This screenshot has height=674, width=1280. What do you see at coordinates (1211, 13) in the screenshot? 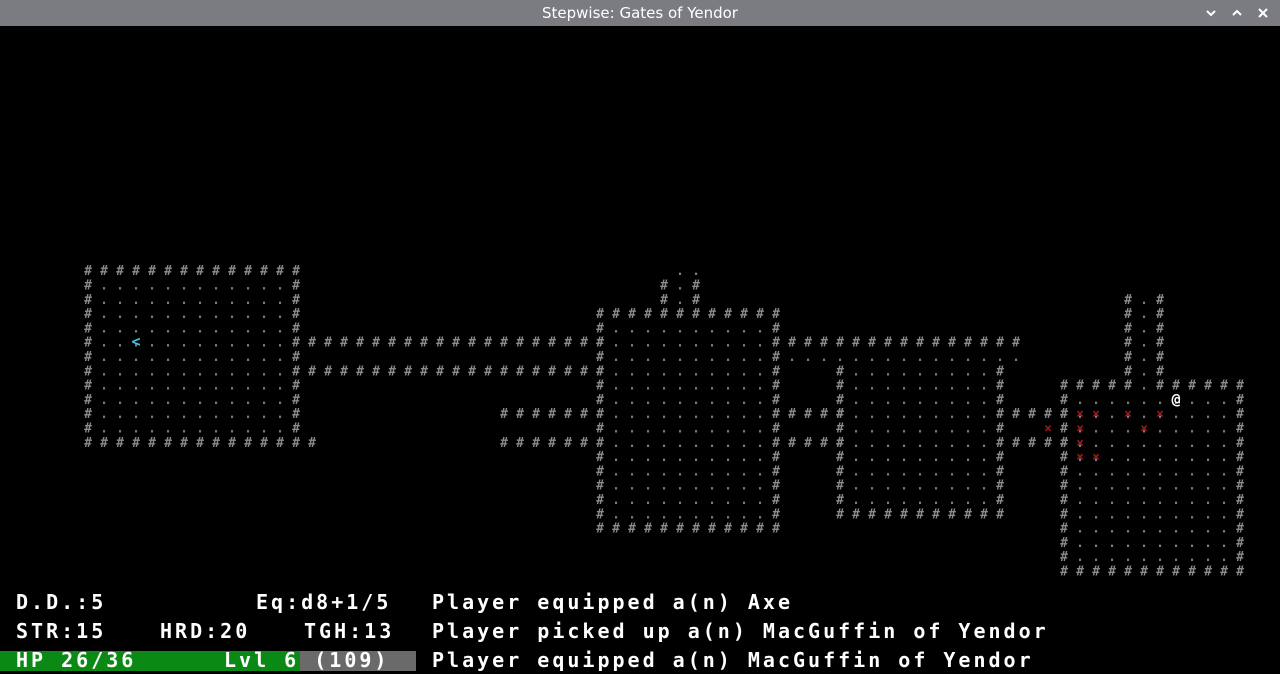
I see `minimize-button` at bounding box center [1211, 13].